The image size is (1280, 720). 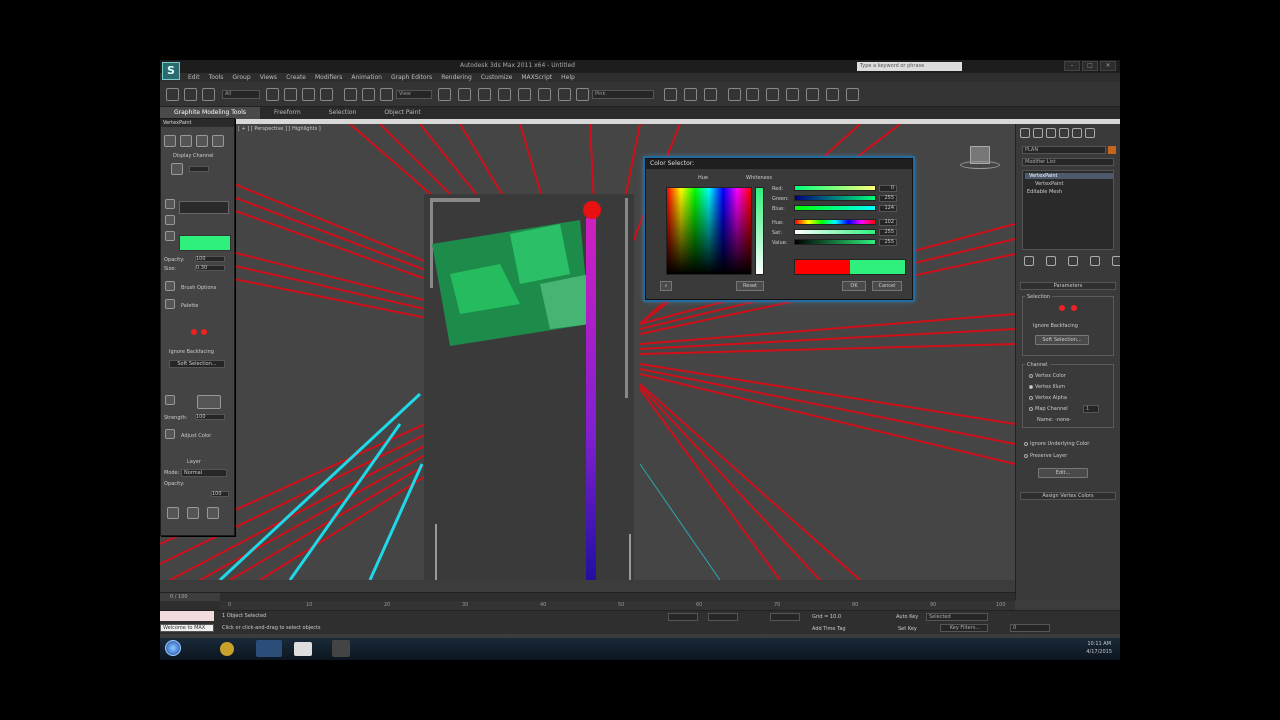 I want to click on stack-item-vertexpaint-1: VertexPaint, so click(x=1069, y=176).